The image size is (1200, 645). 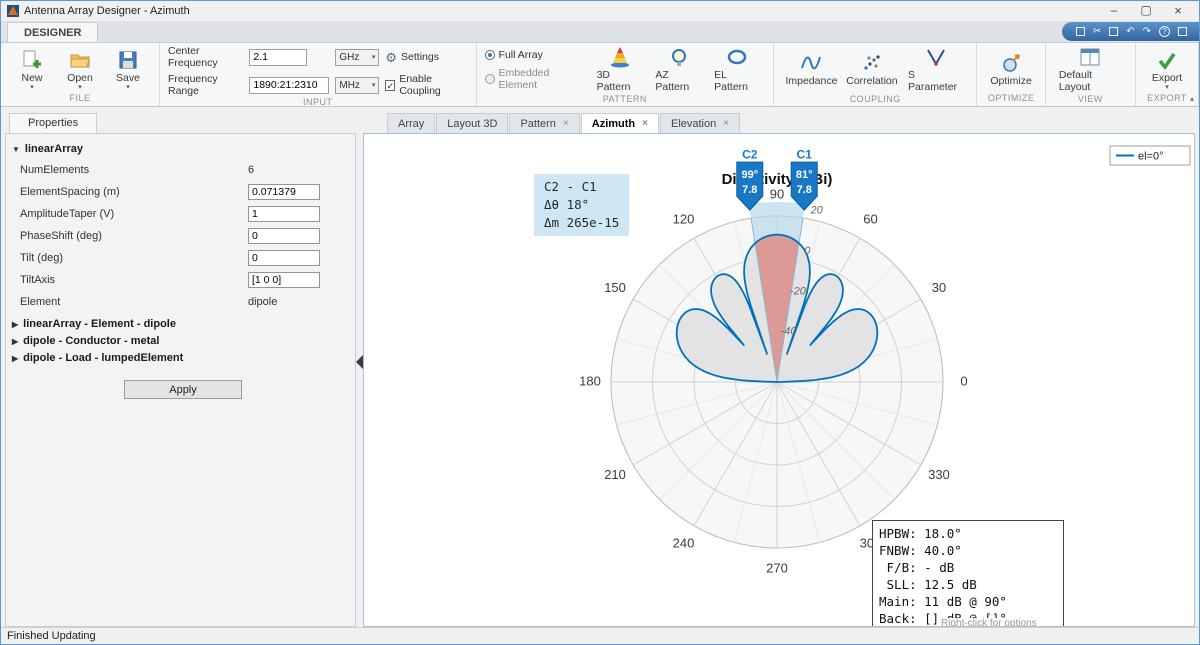 What do you see at coordinates (684, 218) in the screenshot?
I see `svg-text: 120` at bounding box center [684, 218].